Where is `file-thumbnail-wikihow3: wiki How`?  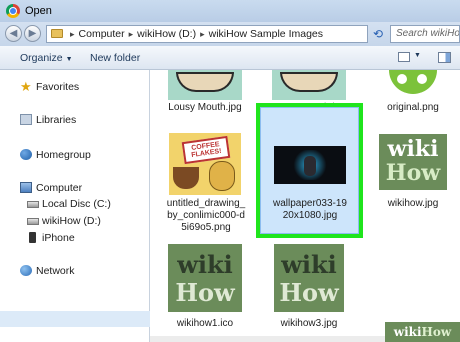 file-thumbnail-wikihow3: wiki How is located at coordinates (309, 278).